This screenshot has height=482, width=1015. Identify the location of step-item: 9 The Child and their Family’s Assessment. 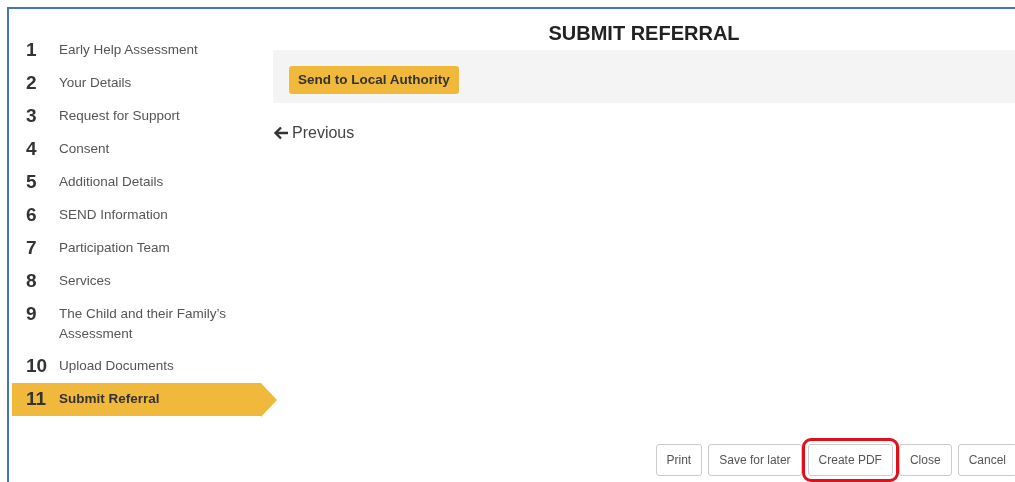
(136, 324).